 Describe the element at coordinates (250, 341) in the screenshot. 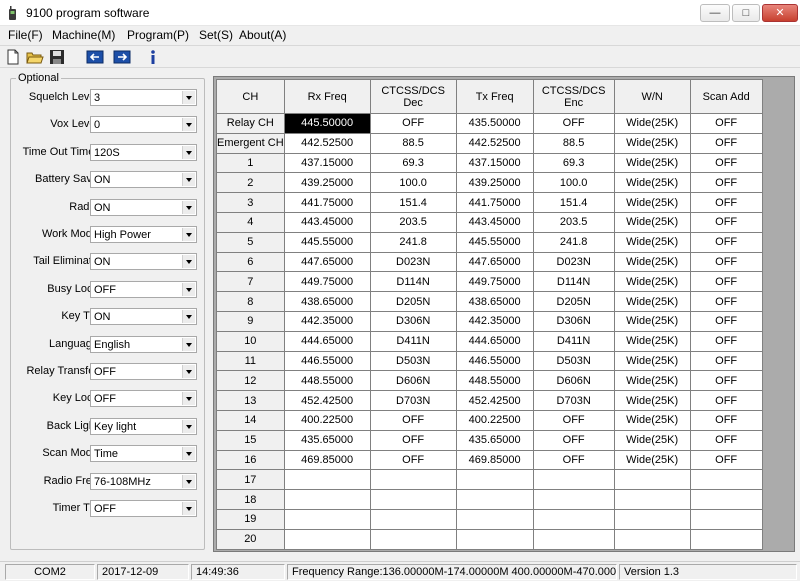

I see `channel-label: 10` at that location.